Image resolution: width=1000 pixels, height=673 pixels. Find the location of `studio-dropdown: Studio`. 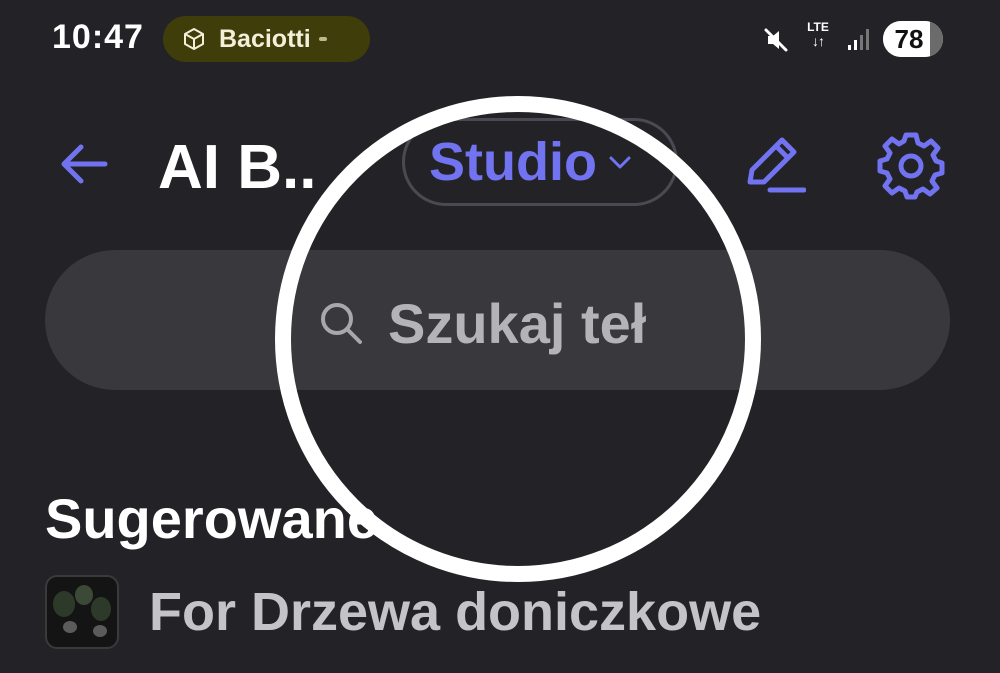

studio-dropdown: Studio is located at coordinates (540, 162).